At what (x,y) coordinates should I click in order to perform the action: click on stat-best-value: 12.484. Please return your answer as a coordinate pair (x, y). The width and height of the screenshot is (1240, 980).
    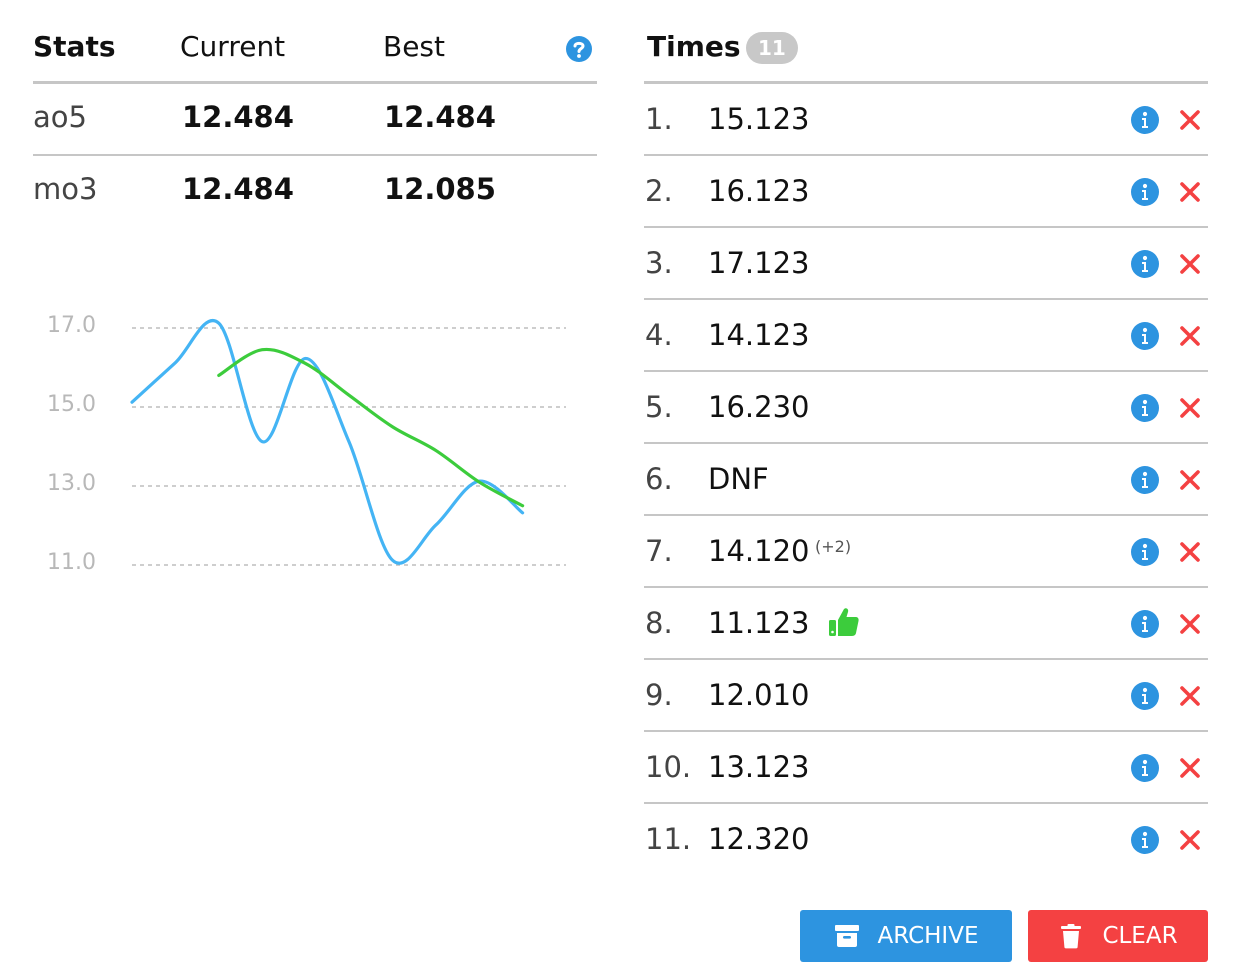
    Looking at the image, I should click on (440, 117).